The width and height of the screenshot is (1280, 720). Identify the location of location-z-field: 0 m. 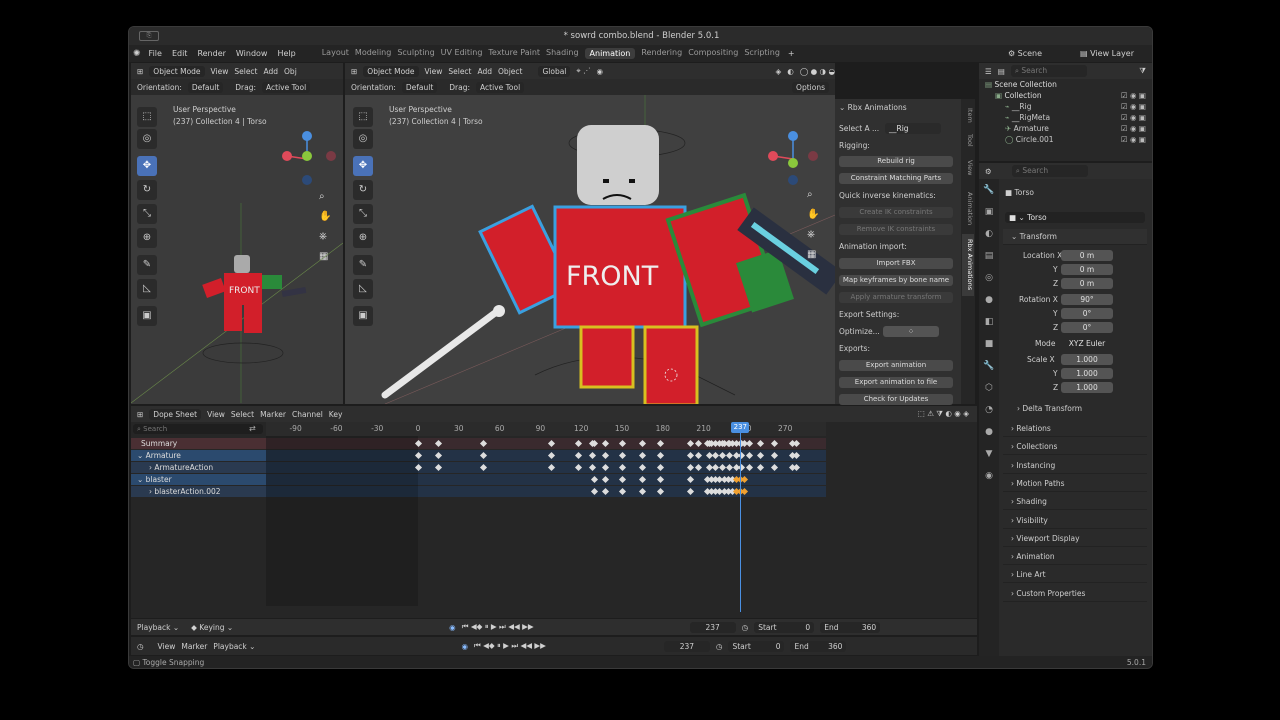
(1087, 283).